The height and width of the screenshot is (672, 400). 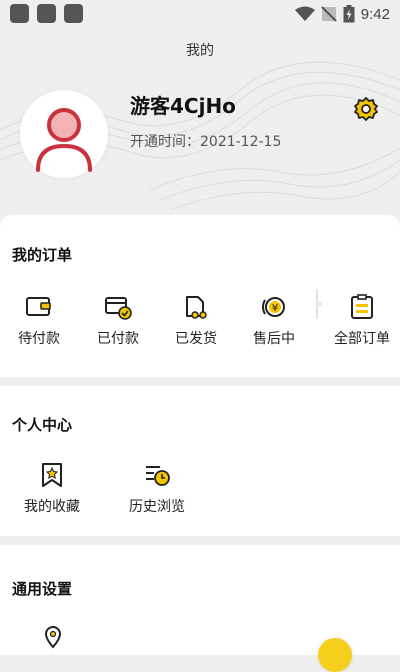 I want to click on general-settings-title: 通用设置, so click(x=42, y=589).